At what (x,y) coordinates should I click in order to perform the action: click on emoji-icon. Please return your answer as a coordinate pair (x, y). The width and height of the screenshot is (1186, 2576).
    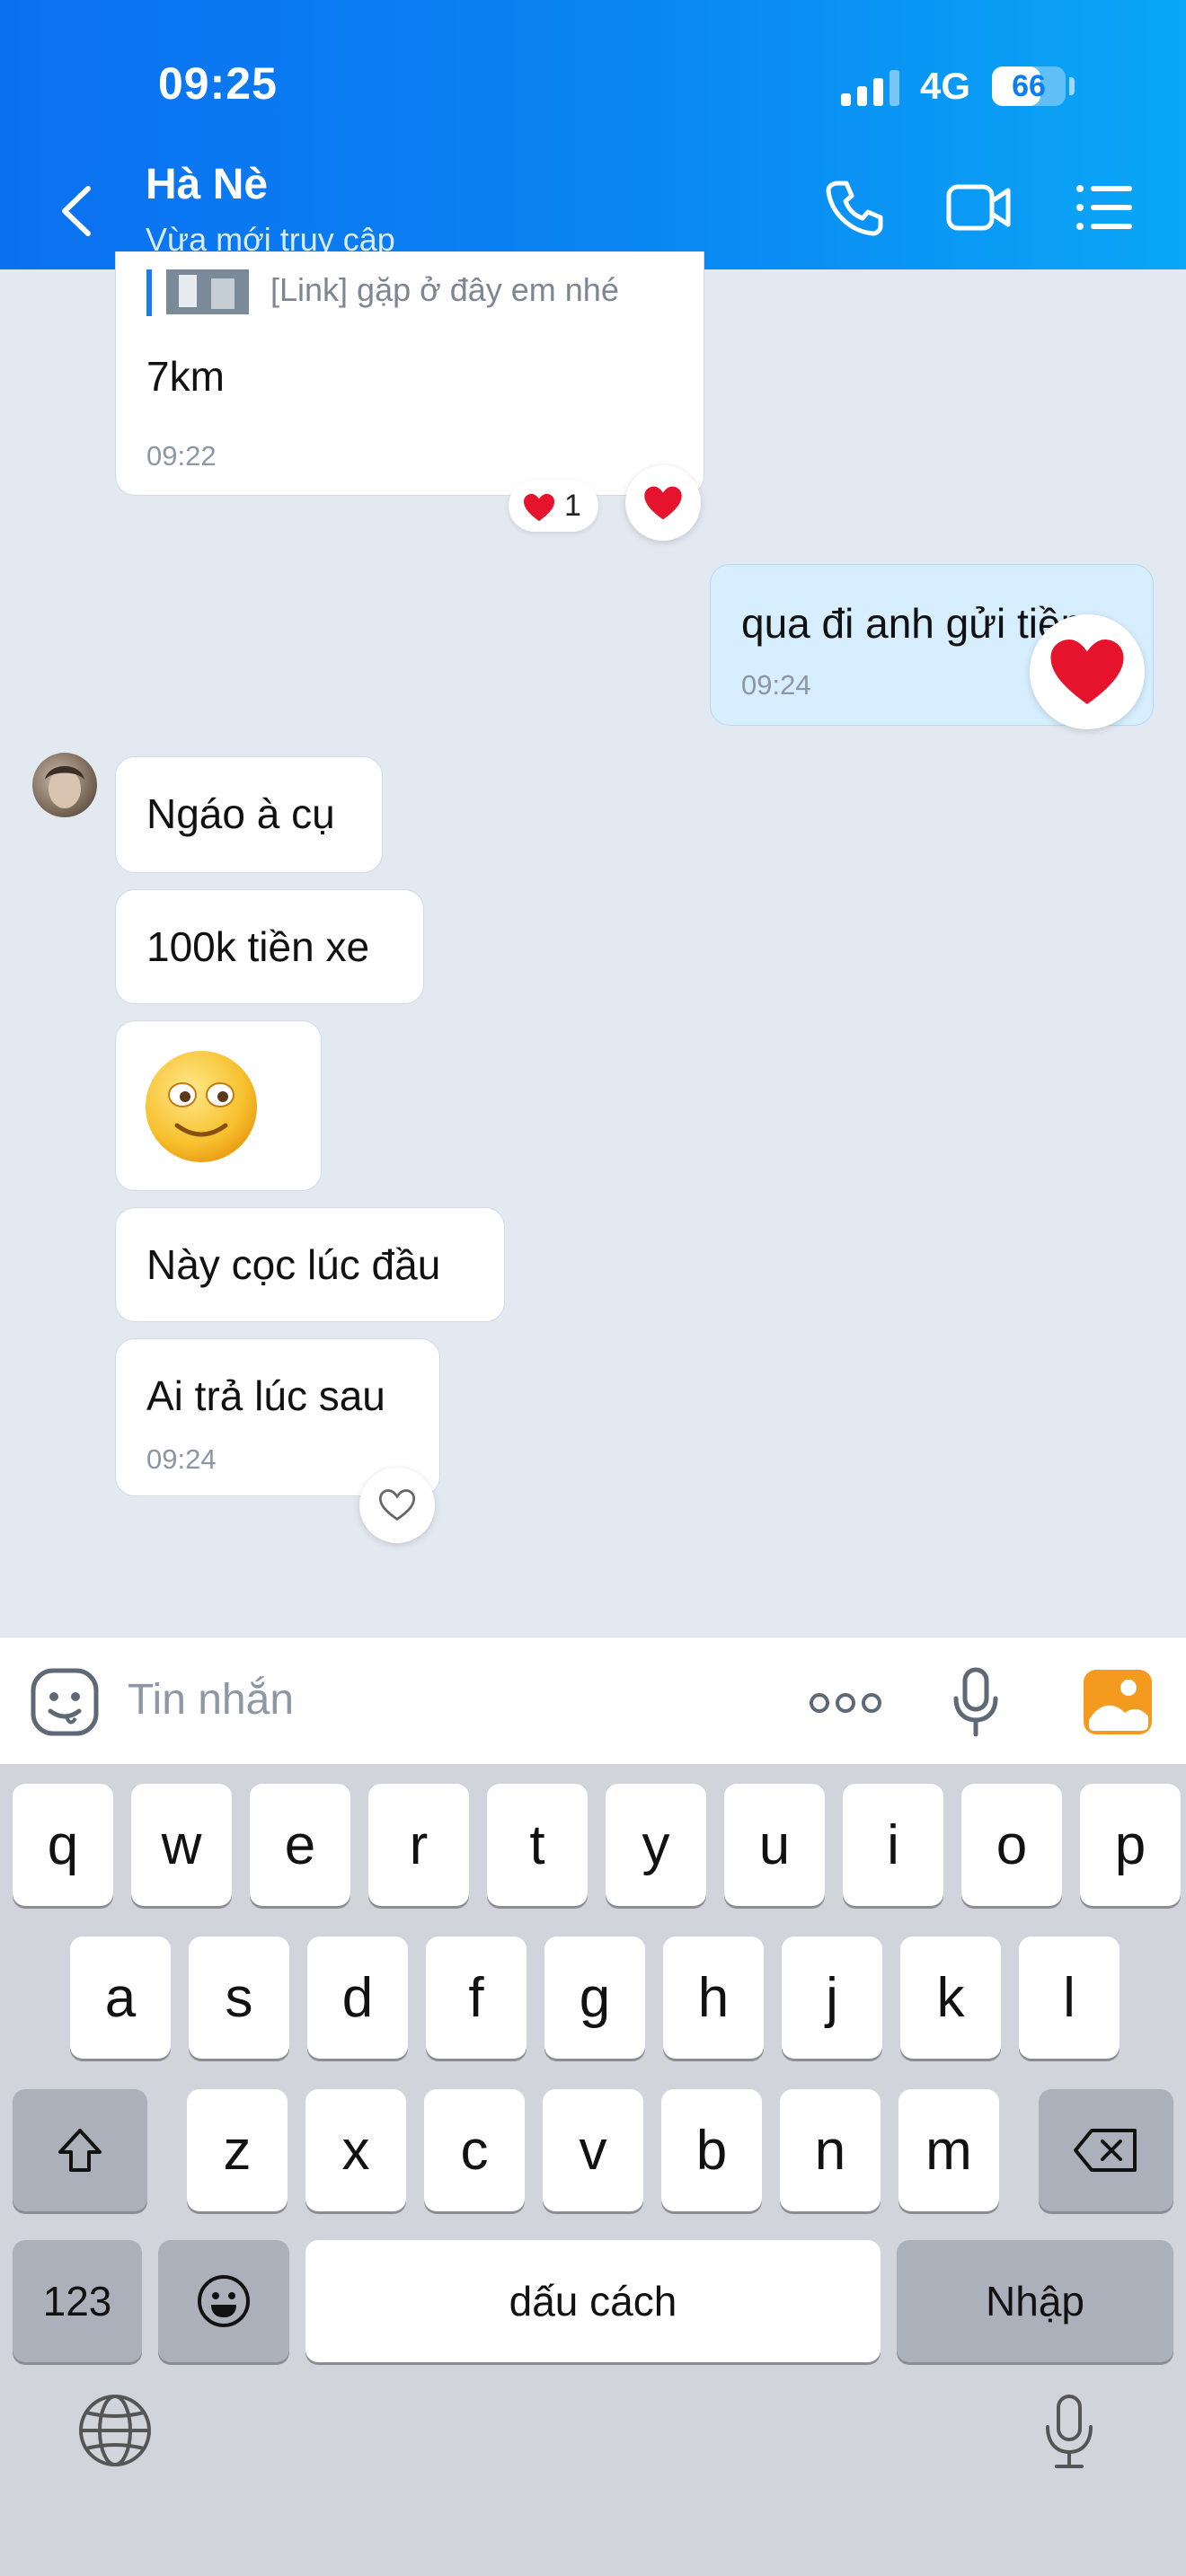
    Looking at the image, I should click on (224, 2301).